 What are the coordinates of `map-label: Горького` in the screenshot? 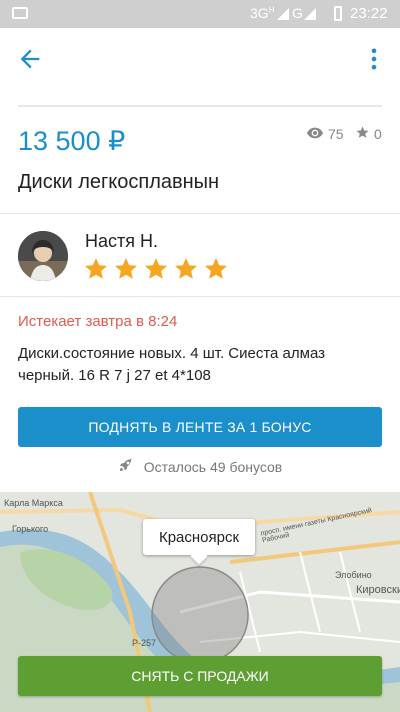 It's located at (30, 529).